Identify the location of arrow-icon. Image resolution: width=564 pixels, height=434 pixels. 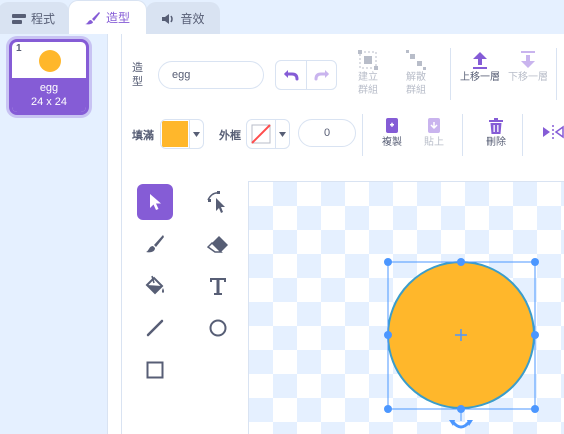
(155, 202).